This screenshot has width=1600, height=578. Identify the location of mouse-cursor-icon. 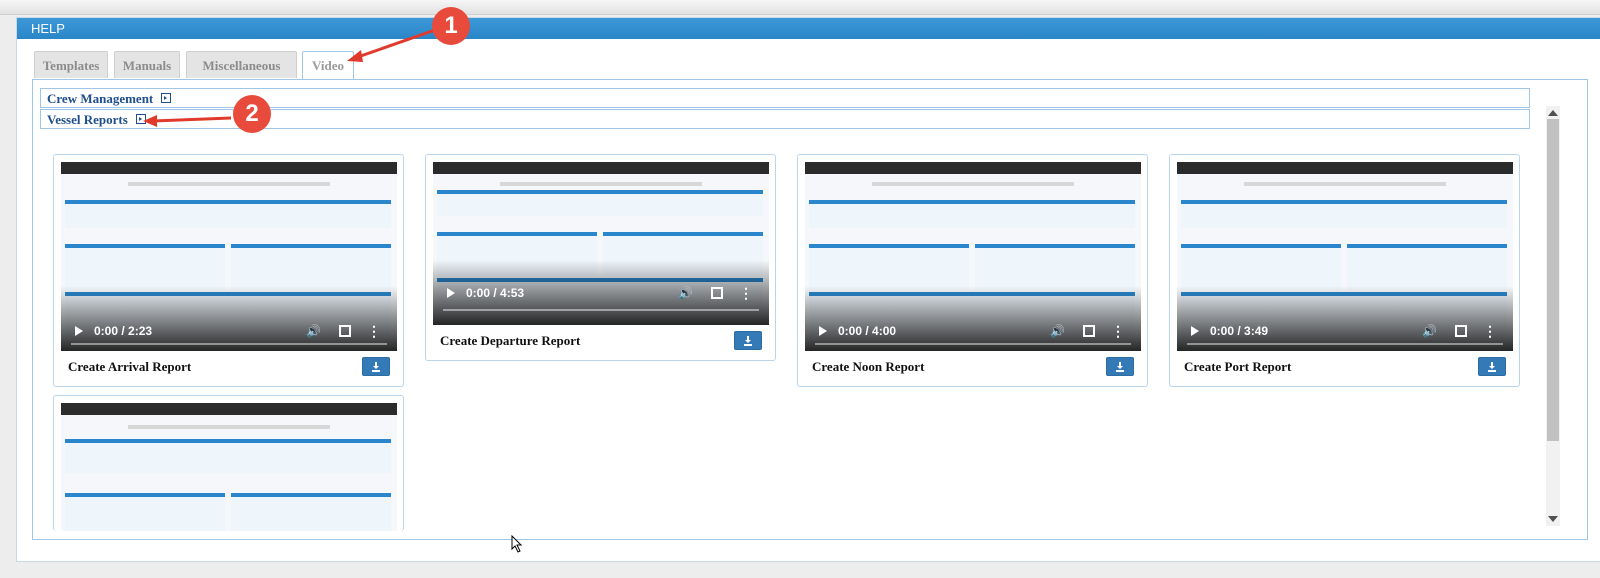
(517, 544).